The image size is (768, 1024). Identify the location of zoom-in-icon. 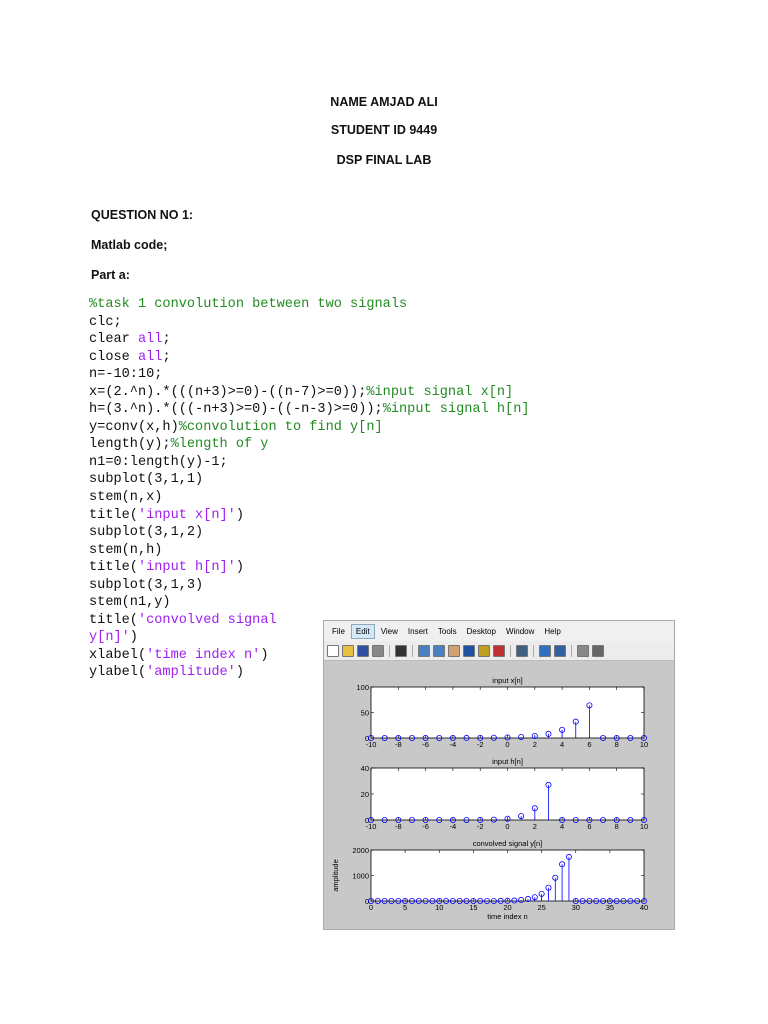
(424, 650).